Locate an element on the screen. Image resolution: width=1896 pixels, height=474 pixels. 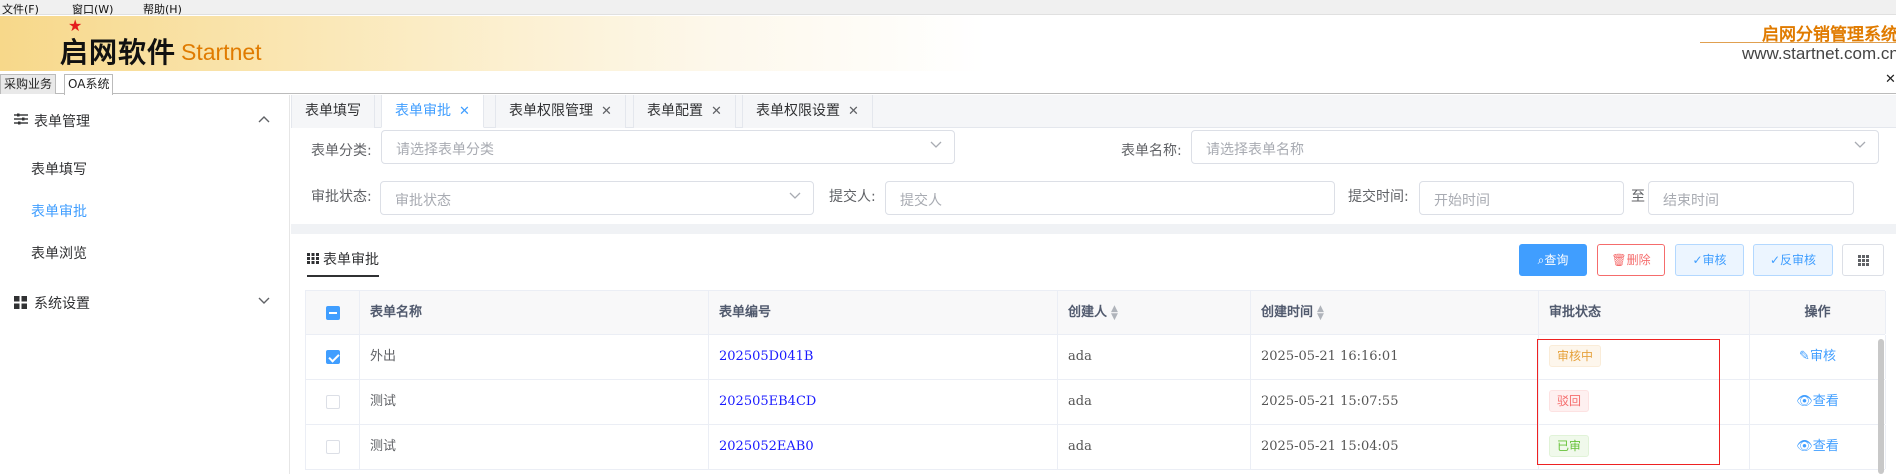
submitter-label: 提交人: is located at coordinates (852, 197).